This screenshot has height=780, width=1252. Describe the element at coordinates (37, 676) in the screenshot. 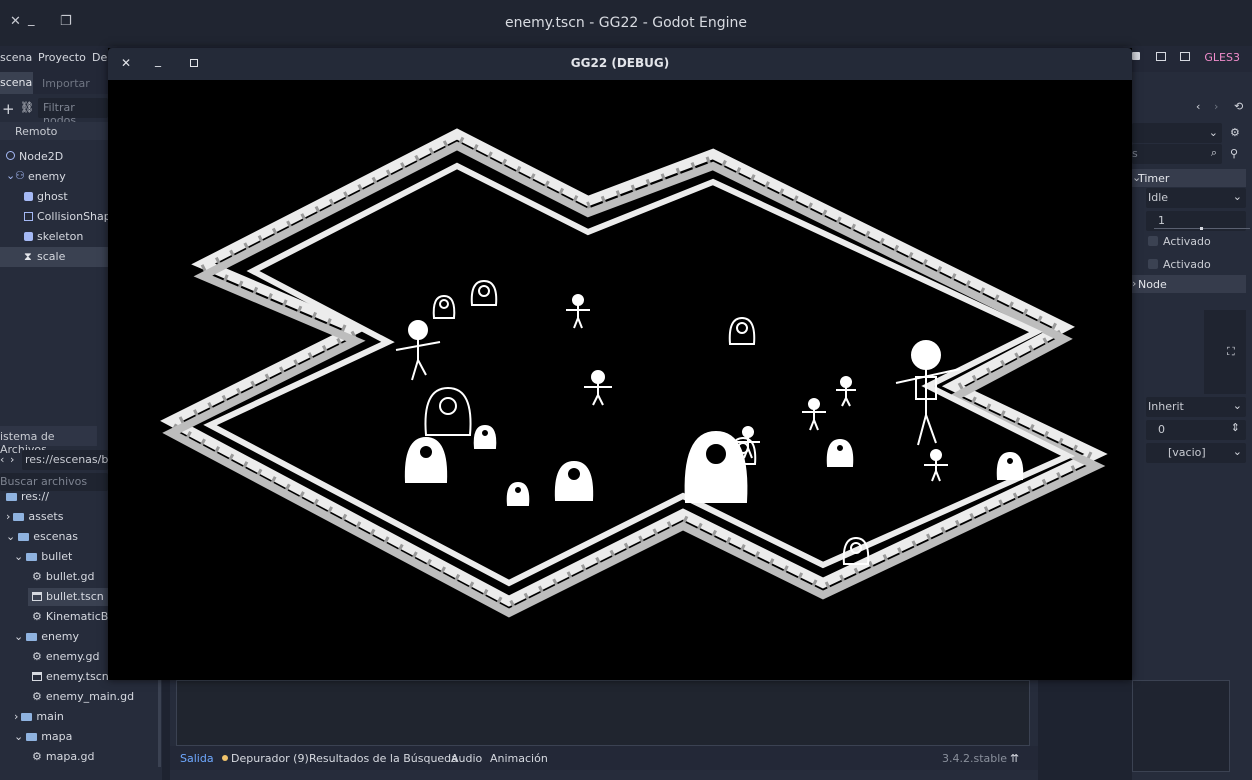

I see `scene-icon` at that location.